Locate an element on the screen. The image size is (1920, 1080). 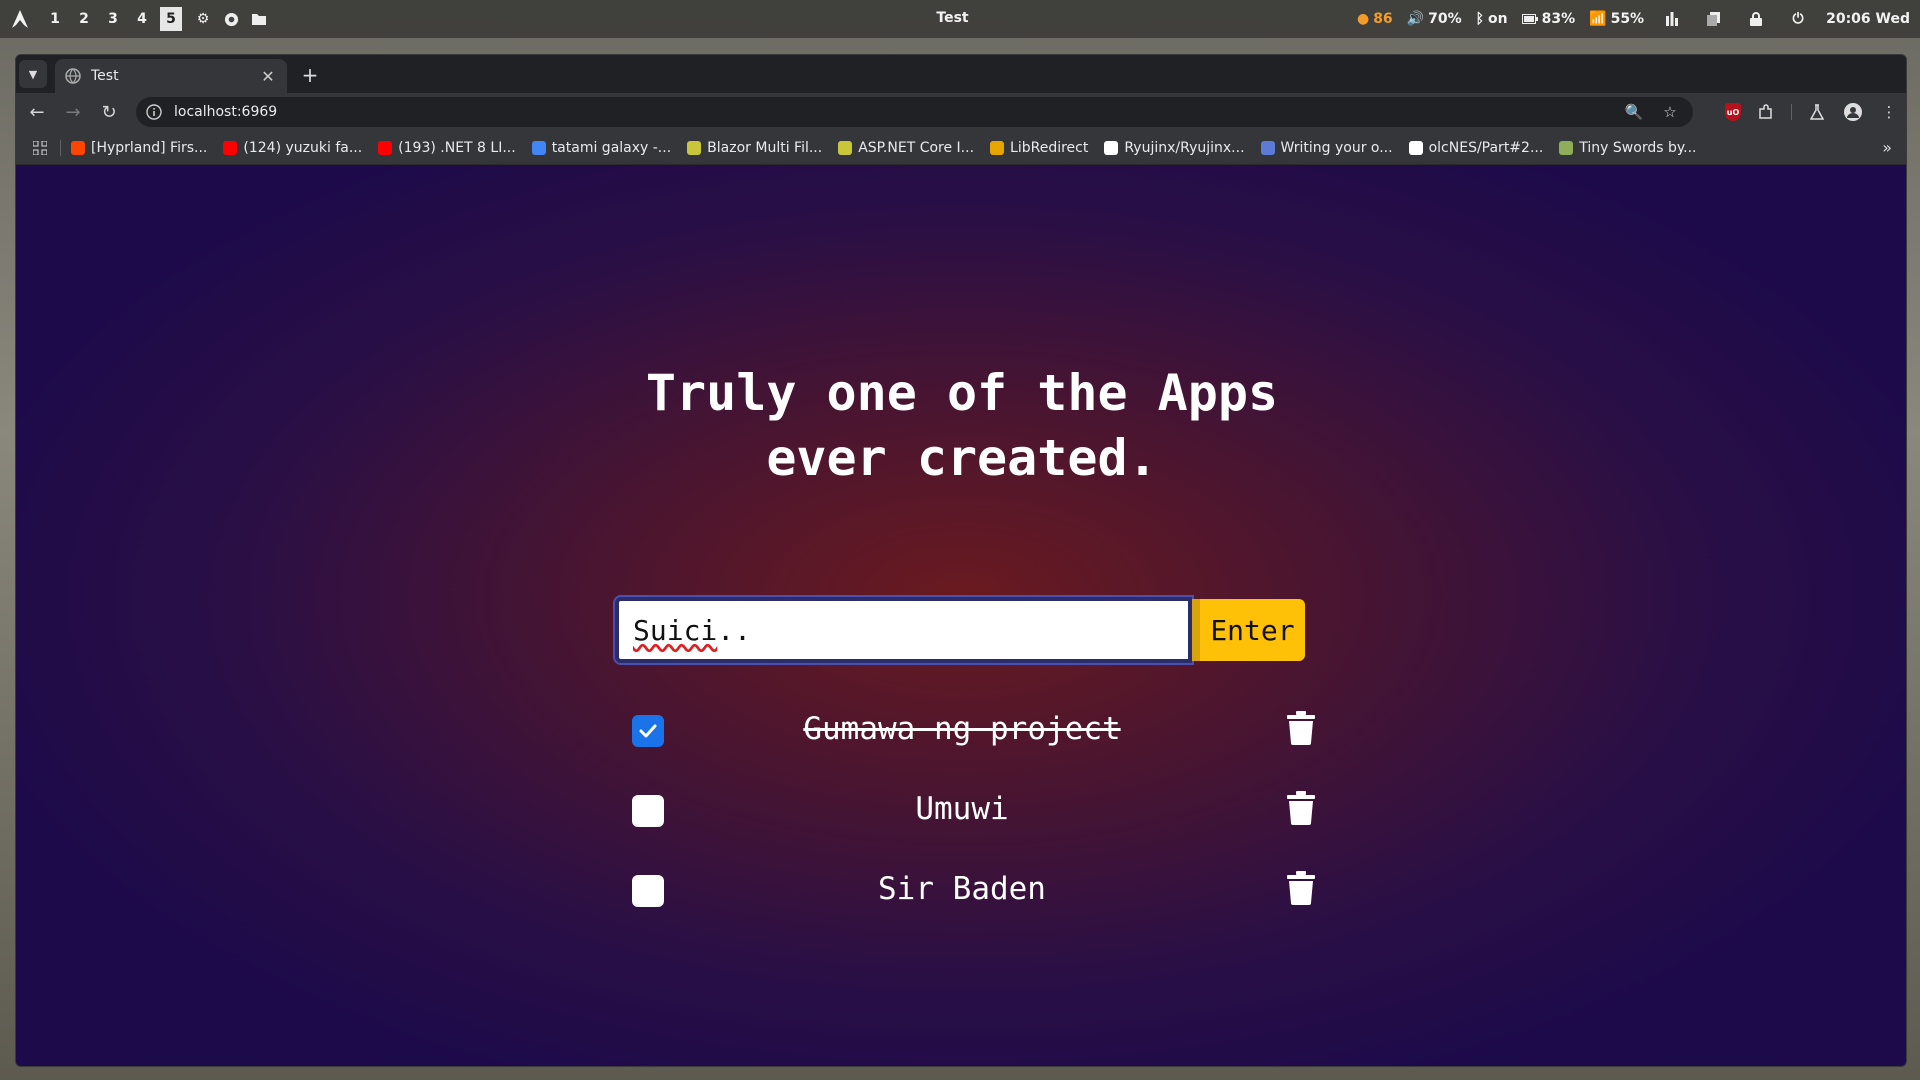
clock: 20:06 Wed is located at coordinates (1868, 19).